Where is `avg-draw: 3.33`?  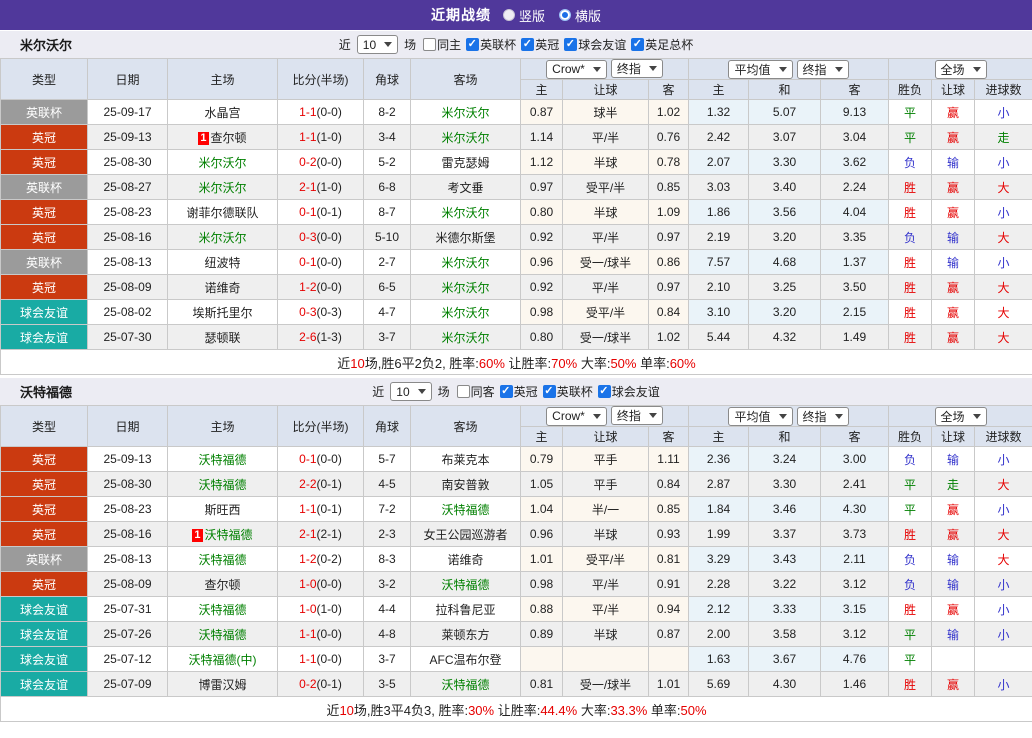
avg-draw: 3.33 is located at coordinates (784, 609).